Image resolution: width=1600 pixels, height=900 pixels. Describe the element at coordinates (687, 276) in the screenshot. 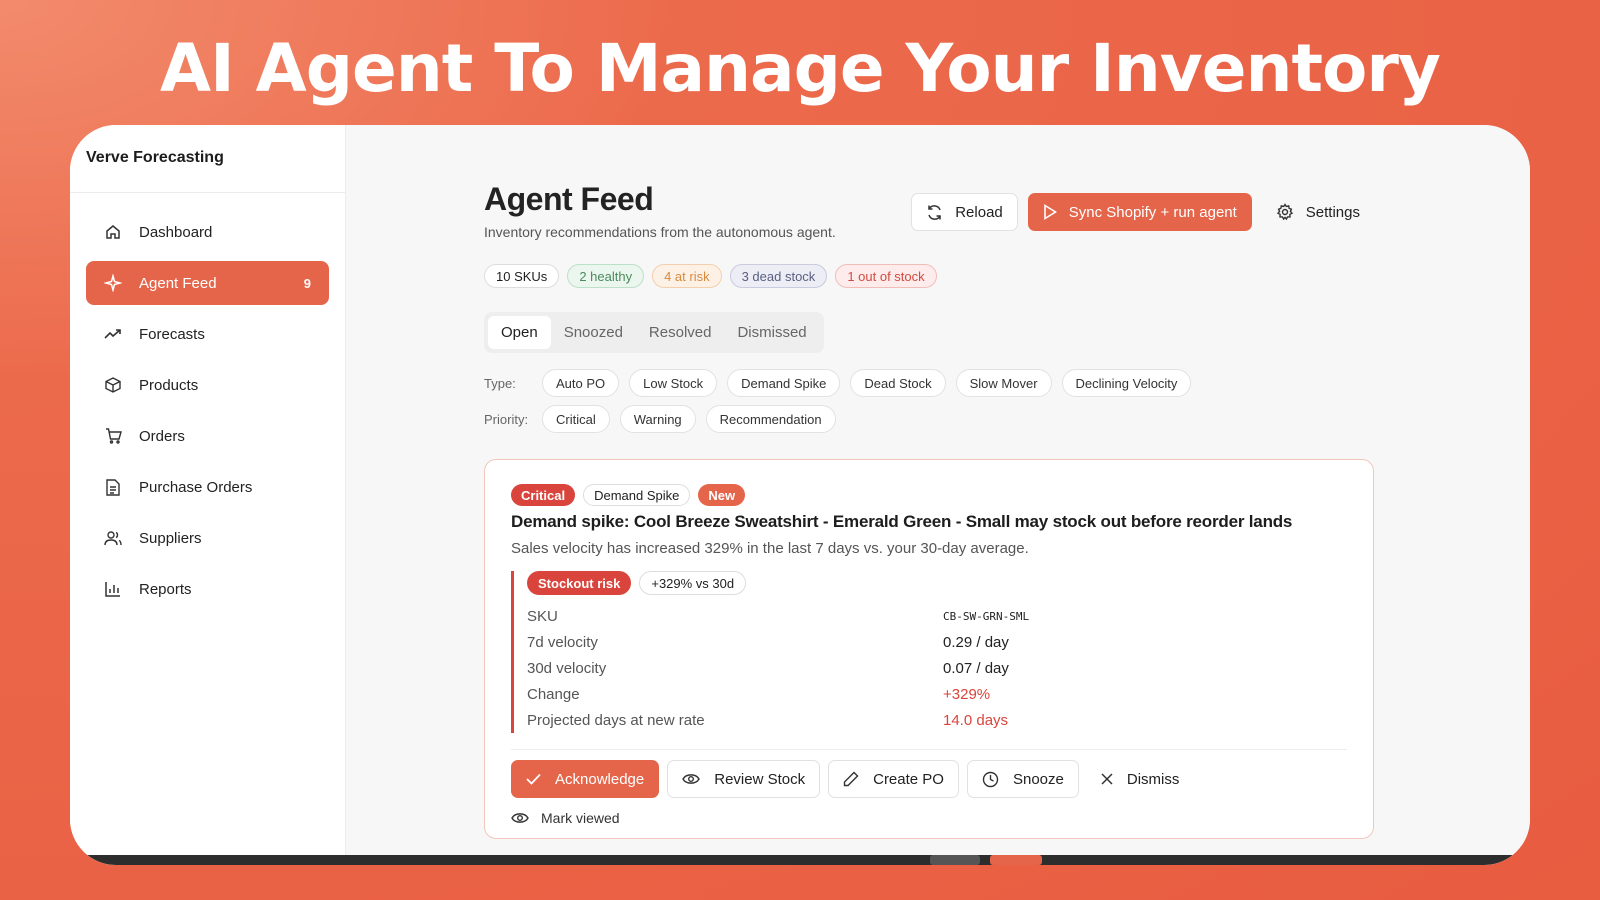

I see `at-risk-count-badge: 4 at risk` at that location.